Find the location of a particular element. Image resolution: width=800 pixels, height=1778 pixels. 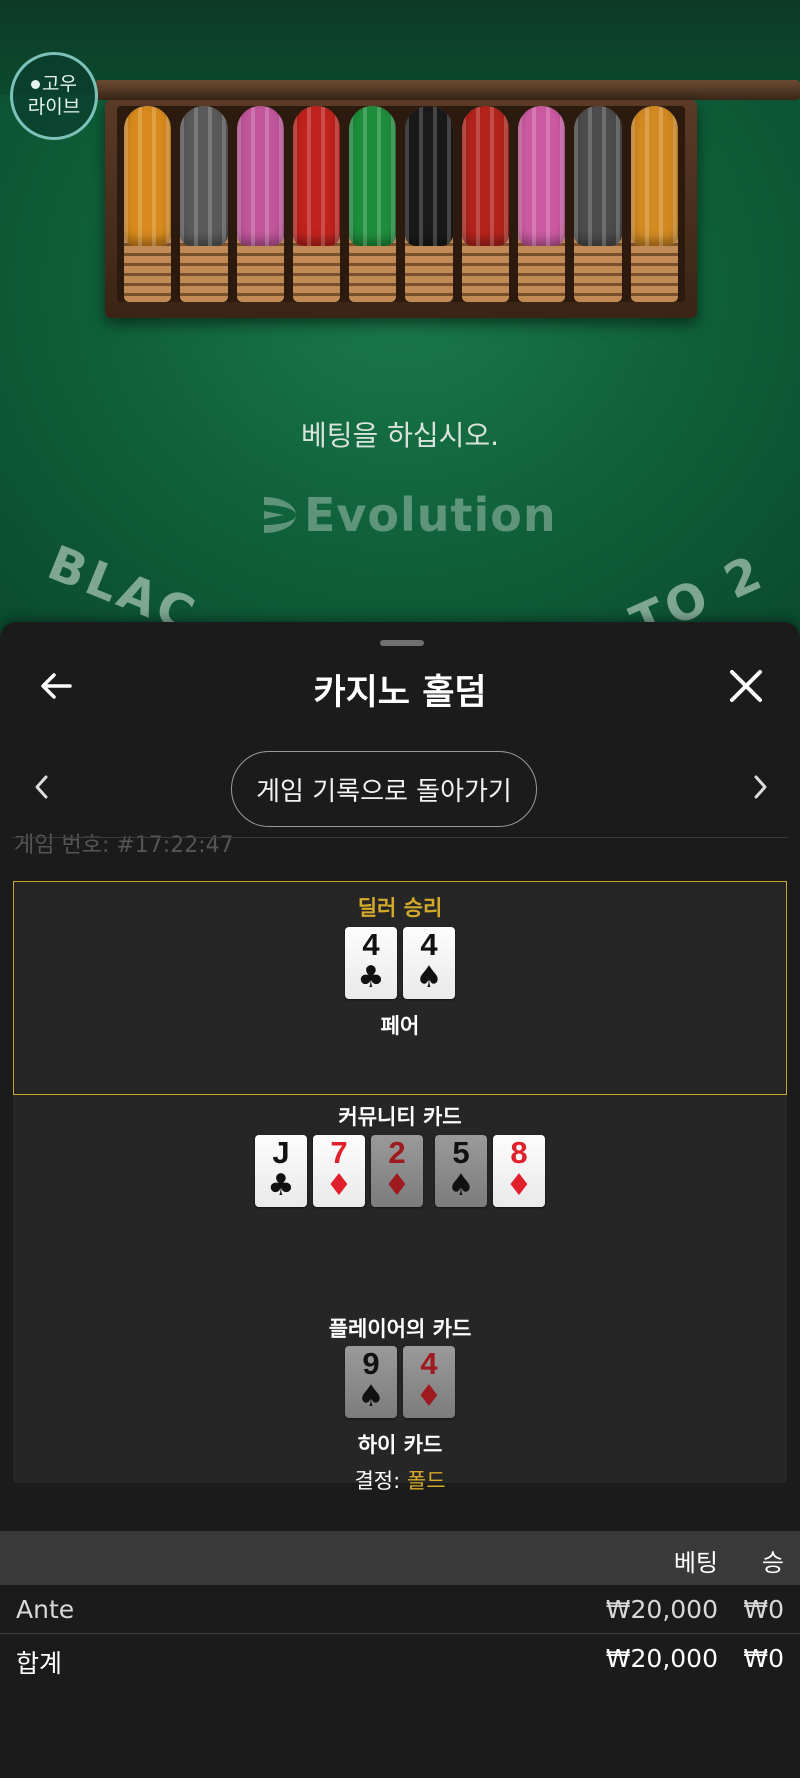

previous-round-button is located at coordinates (42, 787).